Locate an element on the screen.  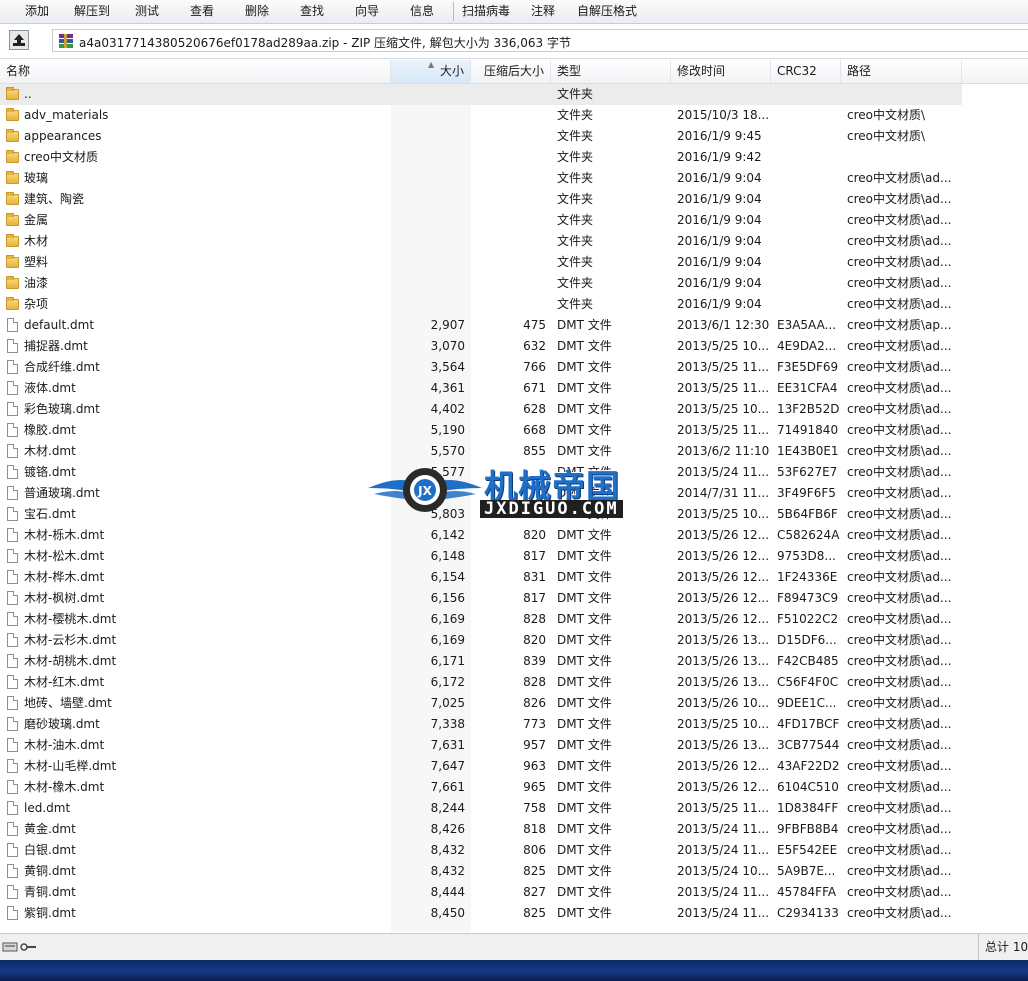
compressed-size is located at coordinates (509, 199).